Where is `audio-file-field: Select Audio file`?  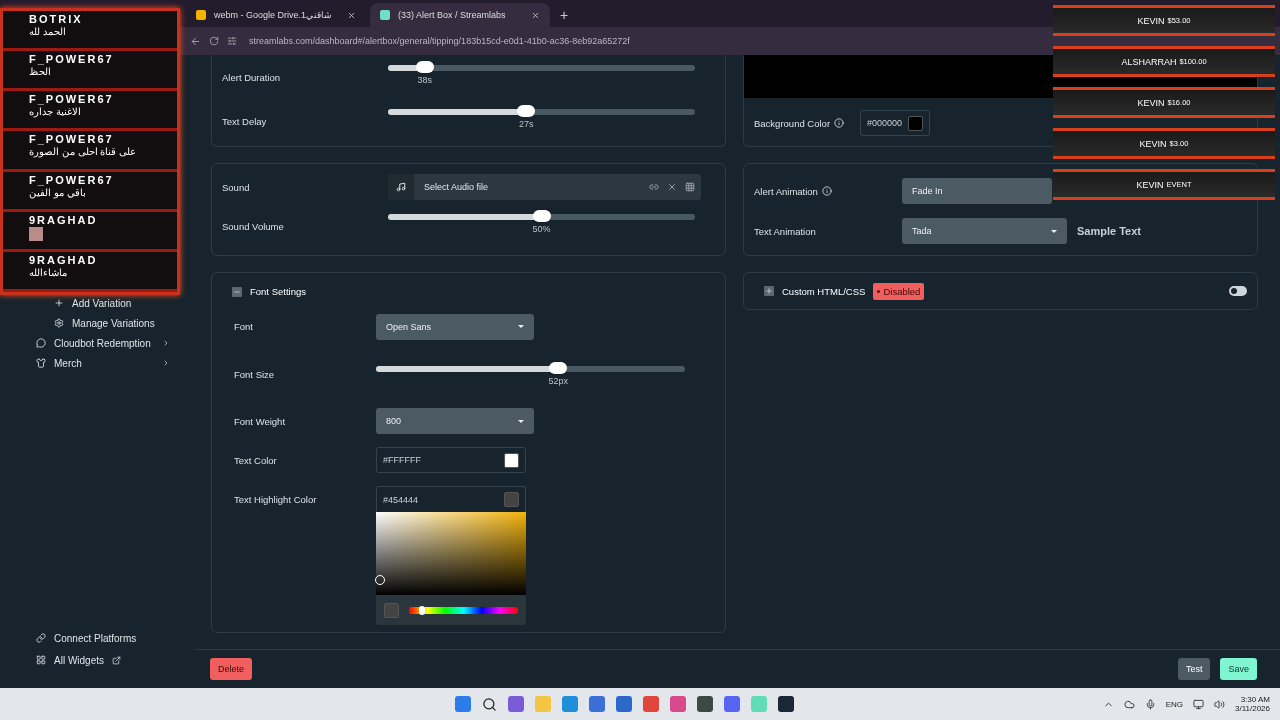
audio-file-field: Select Audio file is located at coordinates (544, 187).